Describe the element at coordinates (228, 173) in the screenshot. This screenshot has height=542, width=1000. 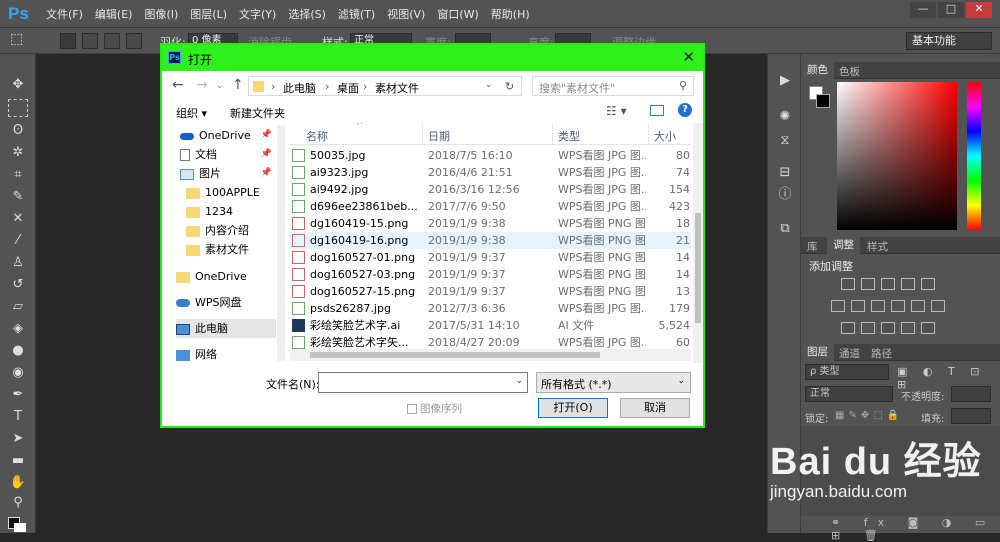
I see `sidebar-item-pictures: 图片 📌` at that location.